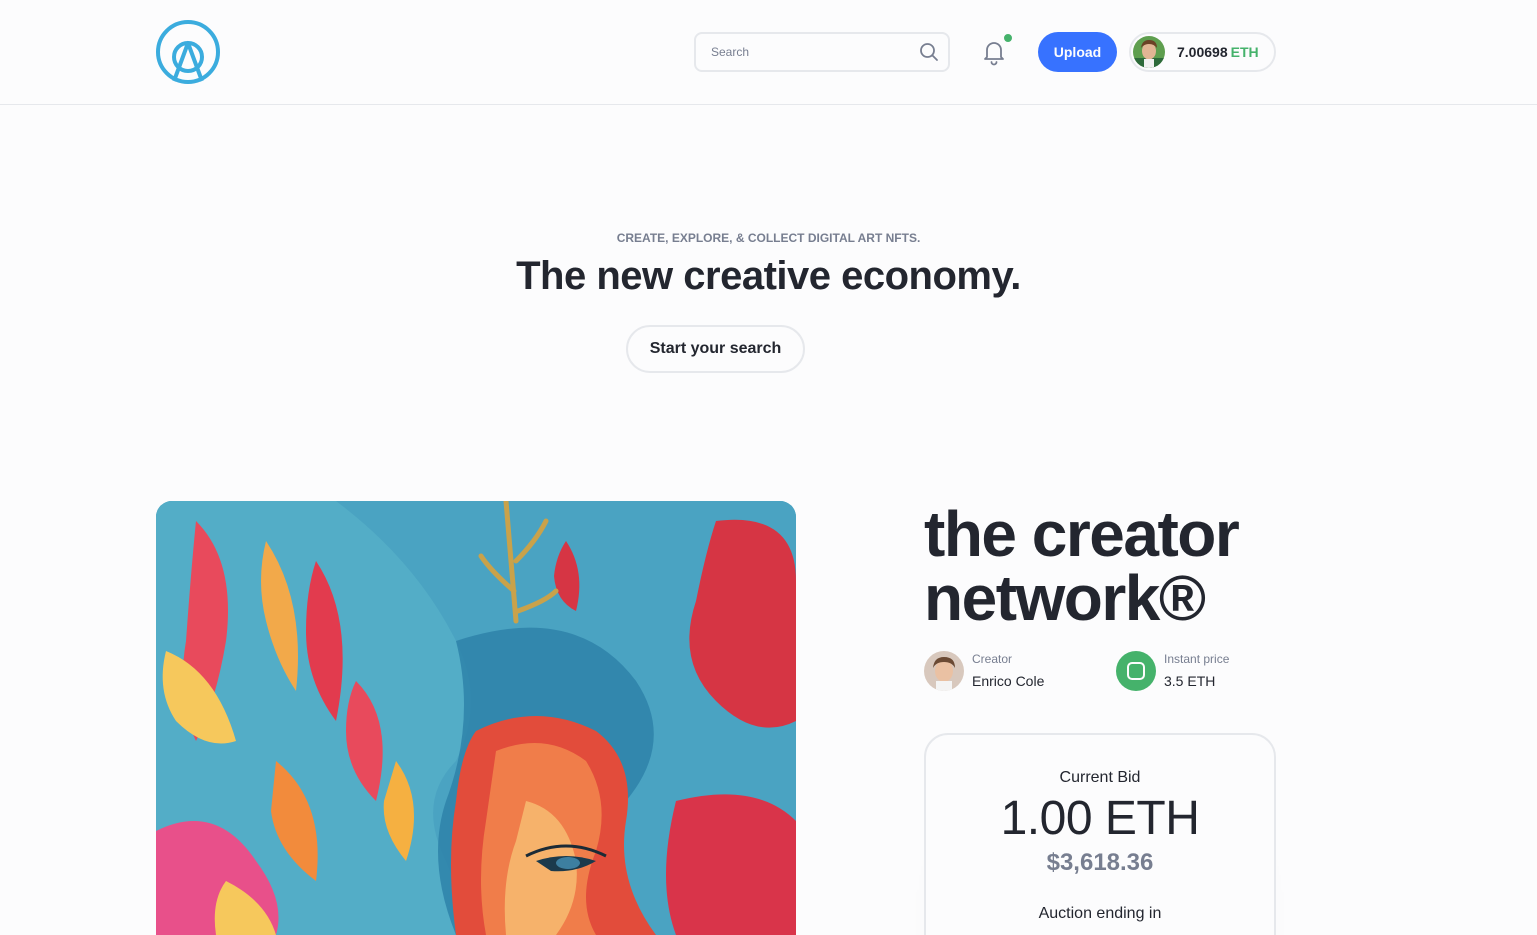 Image resolution: width=1537 pixels, height=935 pixels. I want to click on start-search-button: Start your search, so click(715, 349).